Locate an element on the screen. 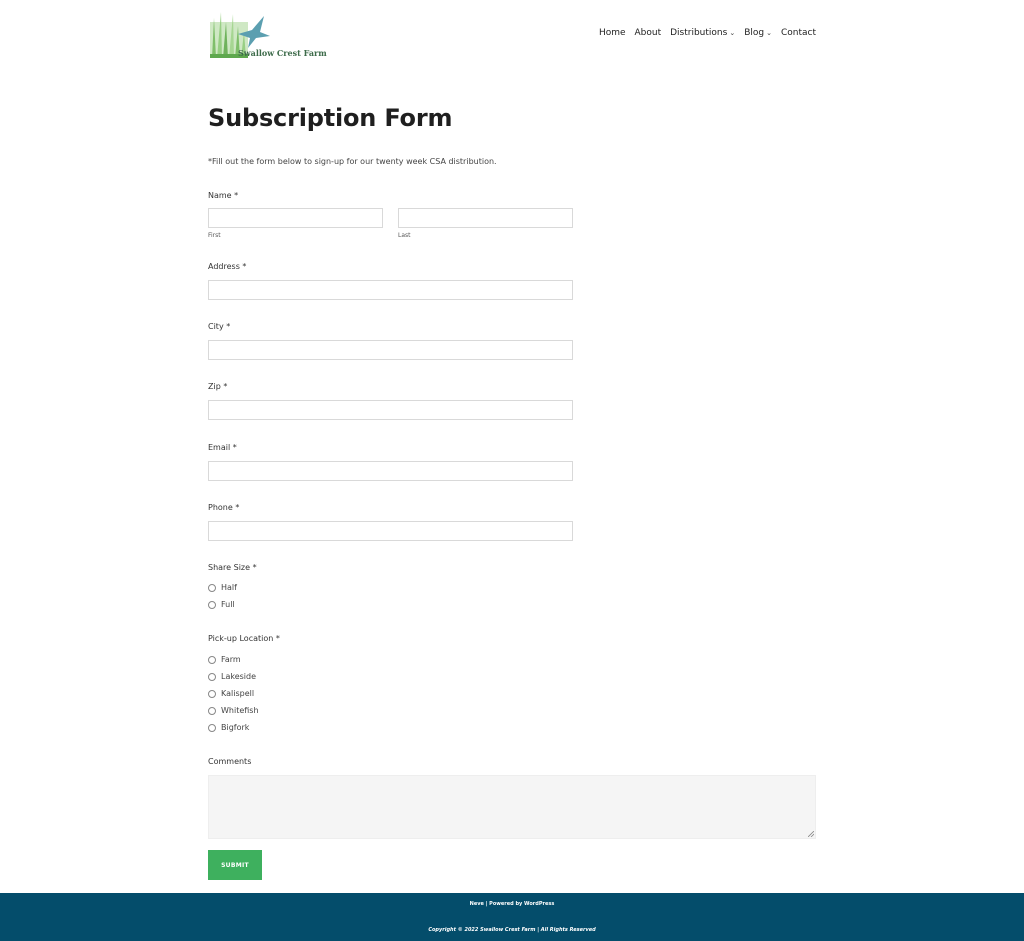  share-size-label: Share Size * is located at coordinates (232, 567).